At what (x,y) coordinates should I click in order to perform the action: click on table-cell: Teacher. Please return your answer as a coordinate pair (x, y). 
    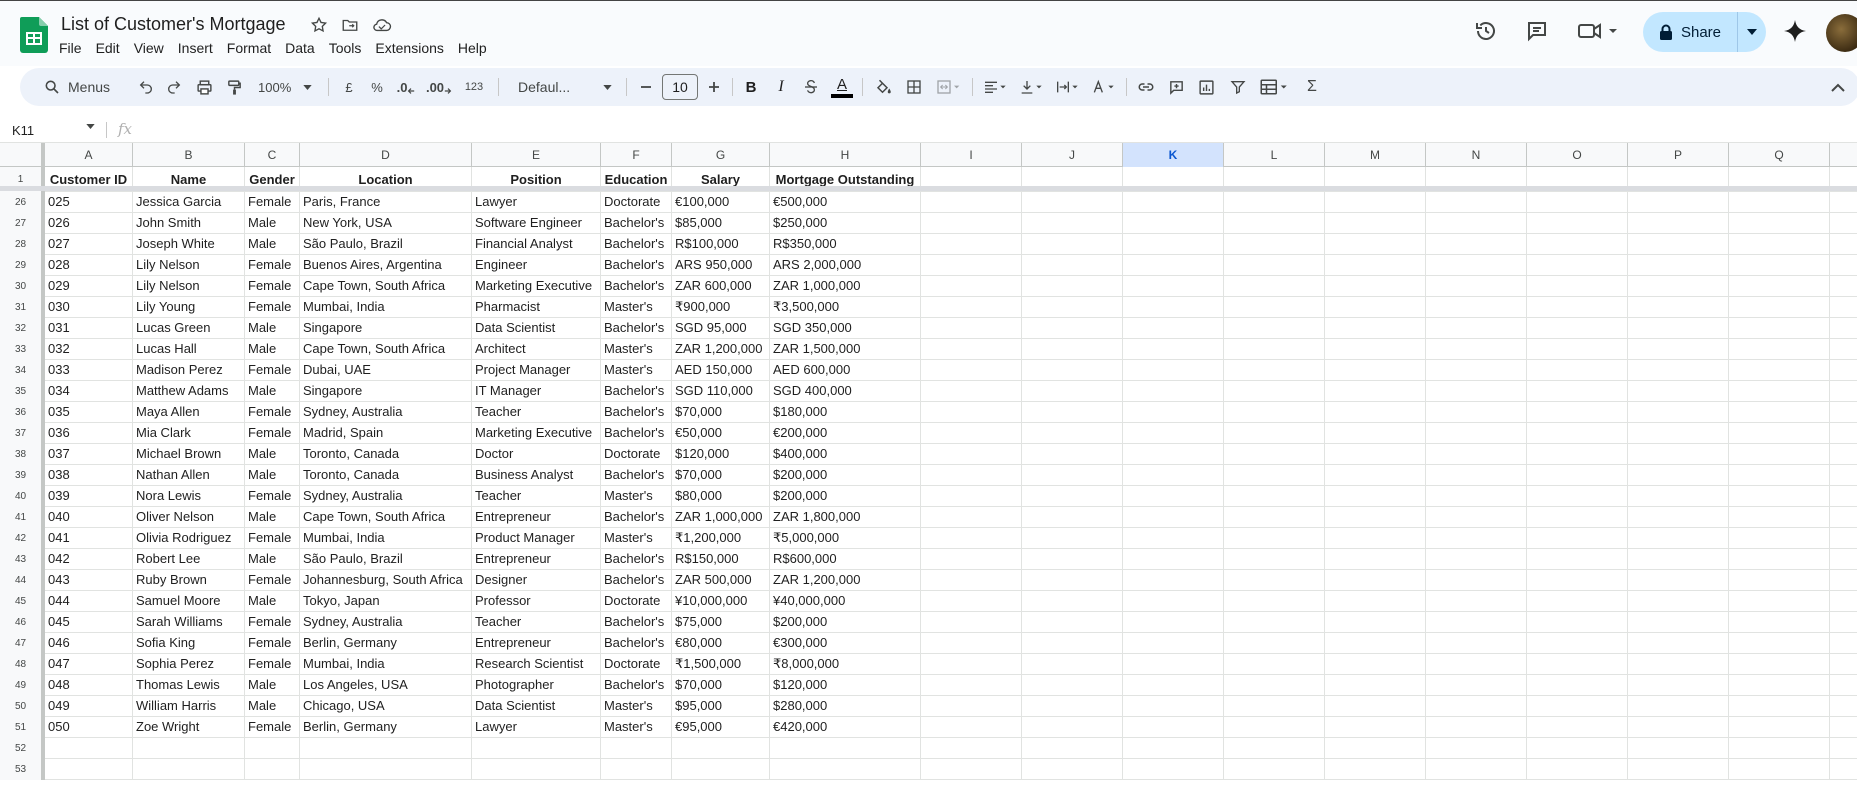
    Looking at the image, I should click on (536, 412).